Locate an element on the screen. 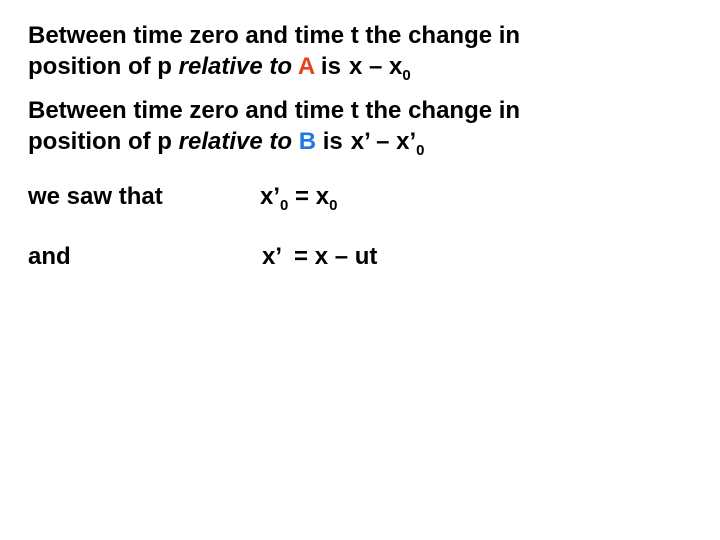 This screenshot has width=720, height=540. paragraph-line-2: position of p relative to A is x – x0 is located at coordinates (274, 67).